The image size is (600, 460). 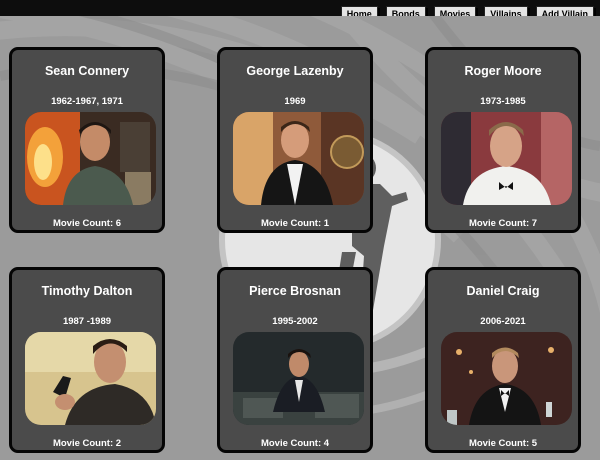 What do you see at coordinates (295, 321) in the screenshot?
I see `actor-years: 1995-2002` at bounding box center [295, 321].